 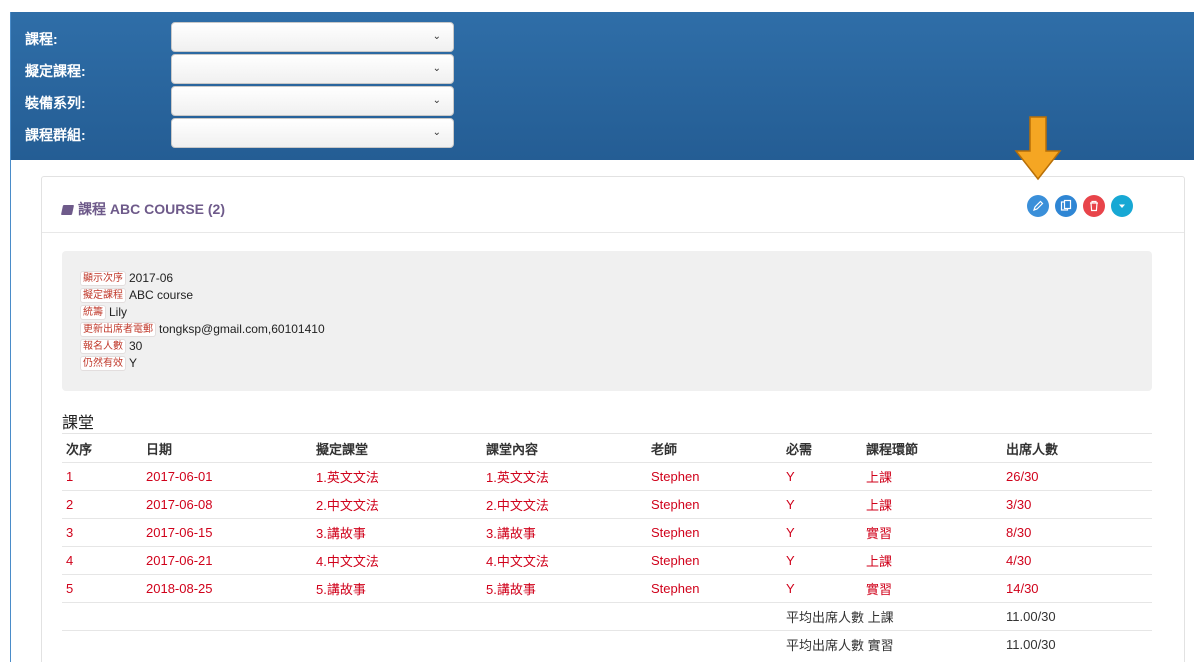 What do you see at coordinates (102, 588) in the screenshot?
I see `cell-order: 5` at bounding box center [102, 588].